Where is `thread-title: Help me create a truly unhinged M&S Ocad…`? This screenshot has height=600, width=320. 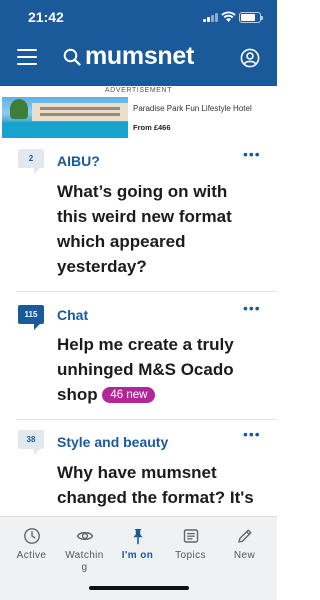 thread-title: Help me create a truly unhinged M&S Ocad… is located at coordinates (157, 369).